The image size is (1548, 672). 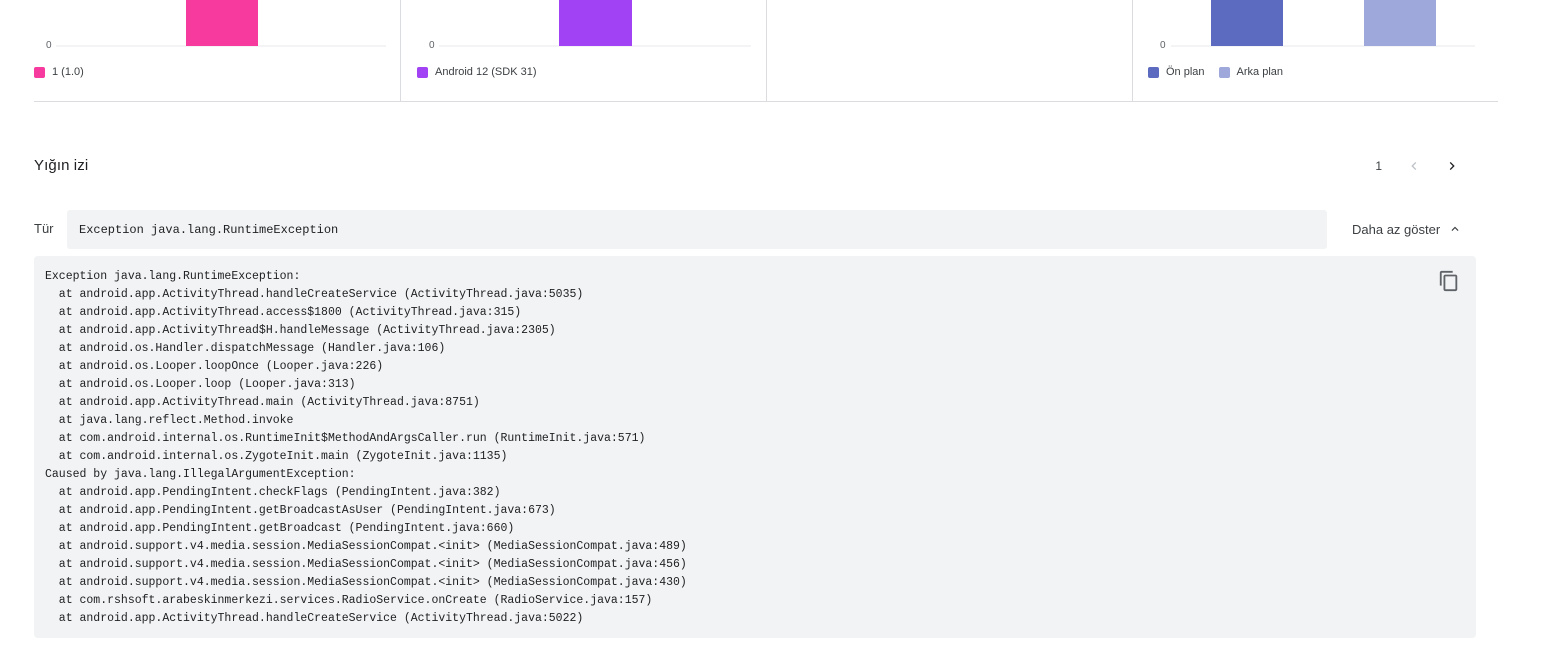 What do you see at coordinates (697, 229) in the screenshot?
I see `exception-type-value: Exception java.lang.RuntimeException` at bounding box center [697, 229].